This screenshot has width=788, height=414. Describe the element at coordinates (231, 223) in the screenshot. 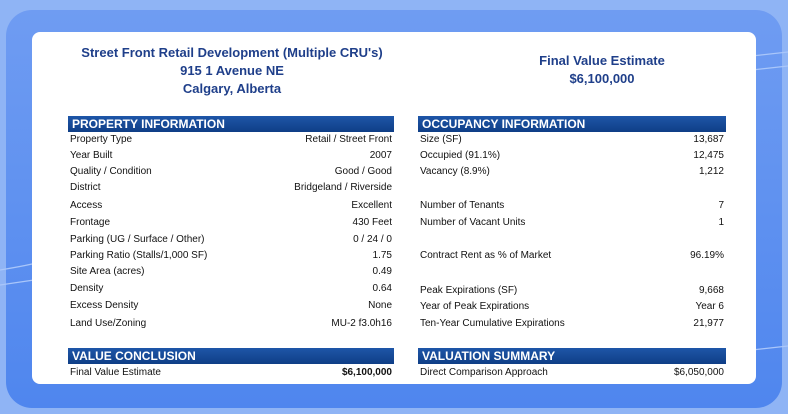

I see `property-row: Frontage 430 Feet` at that location.